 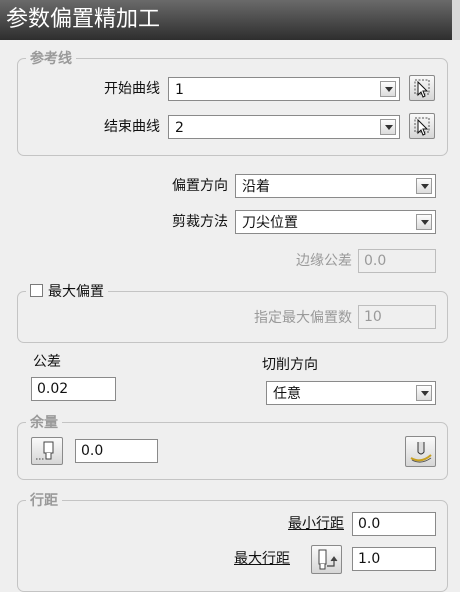 What do you see at coordinates (287, 394) in the screenshot?
I see `cut-direction-value: 任意` at bounding box center [287, 394].